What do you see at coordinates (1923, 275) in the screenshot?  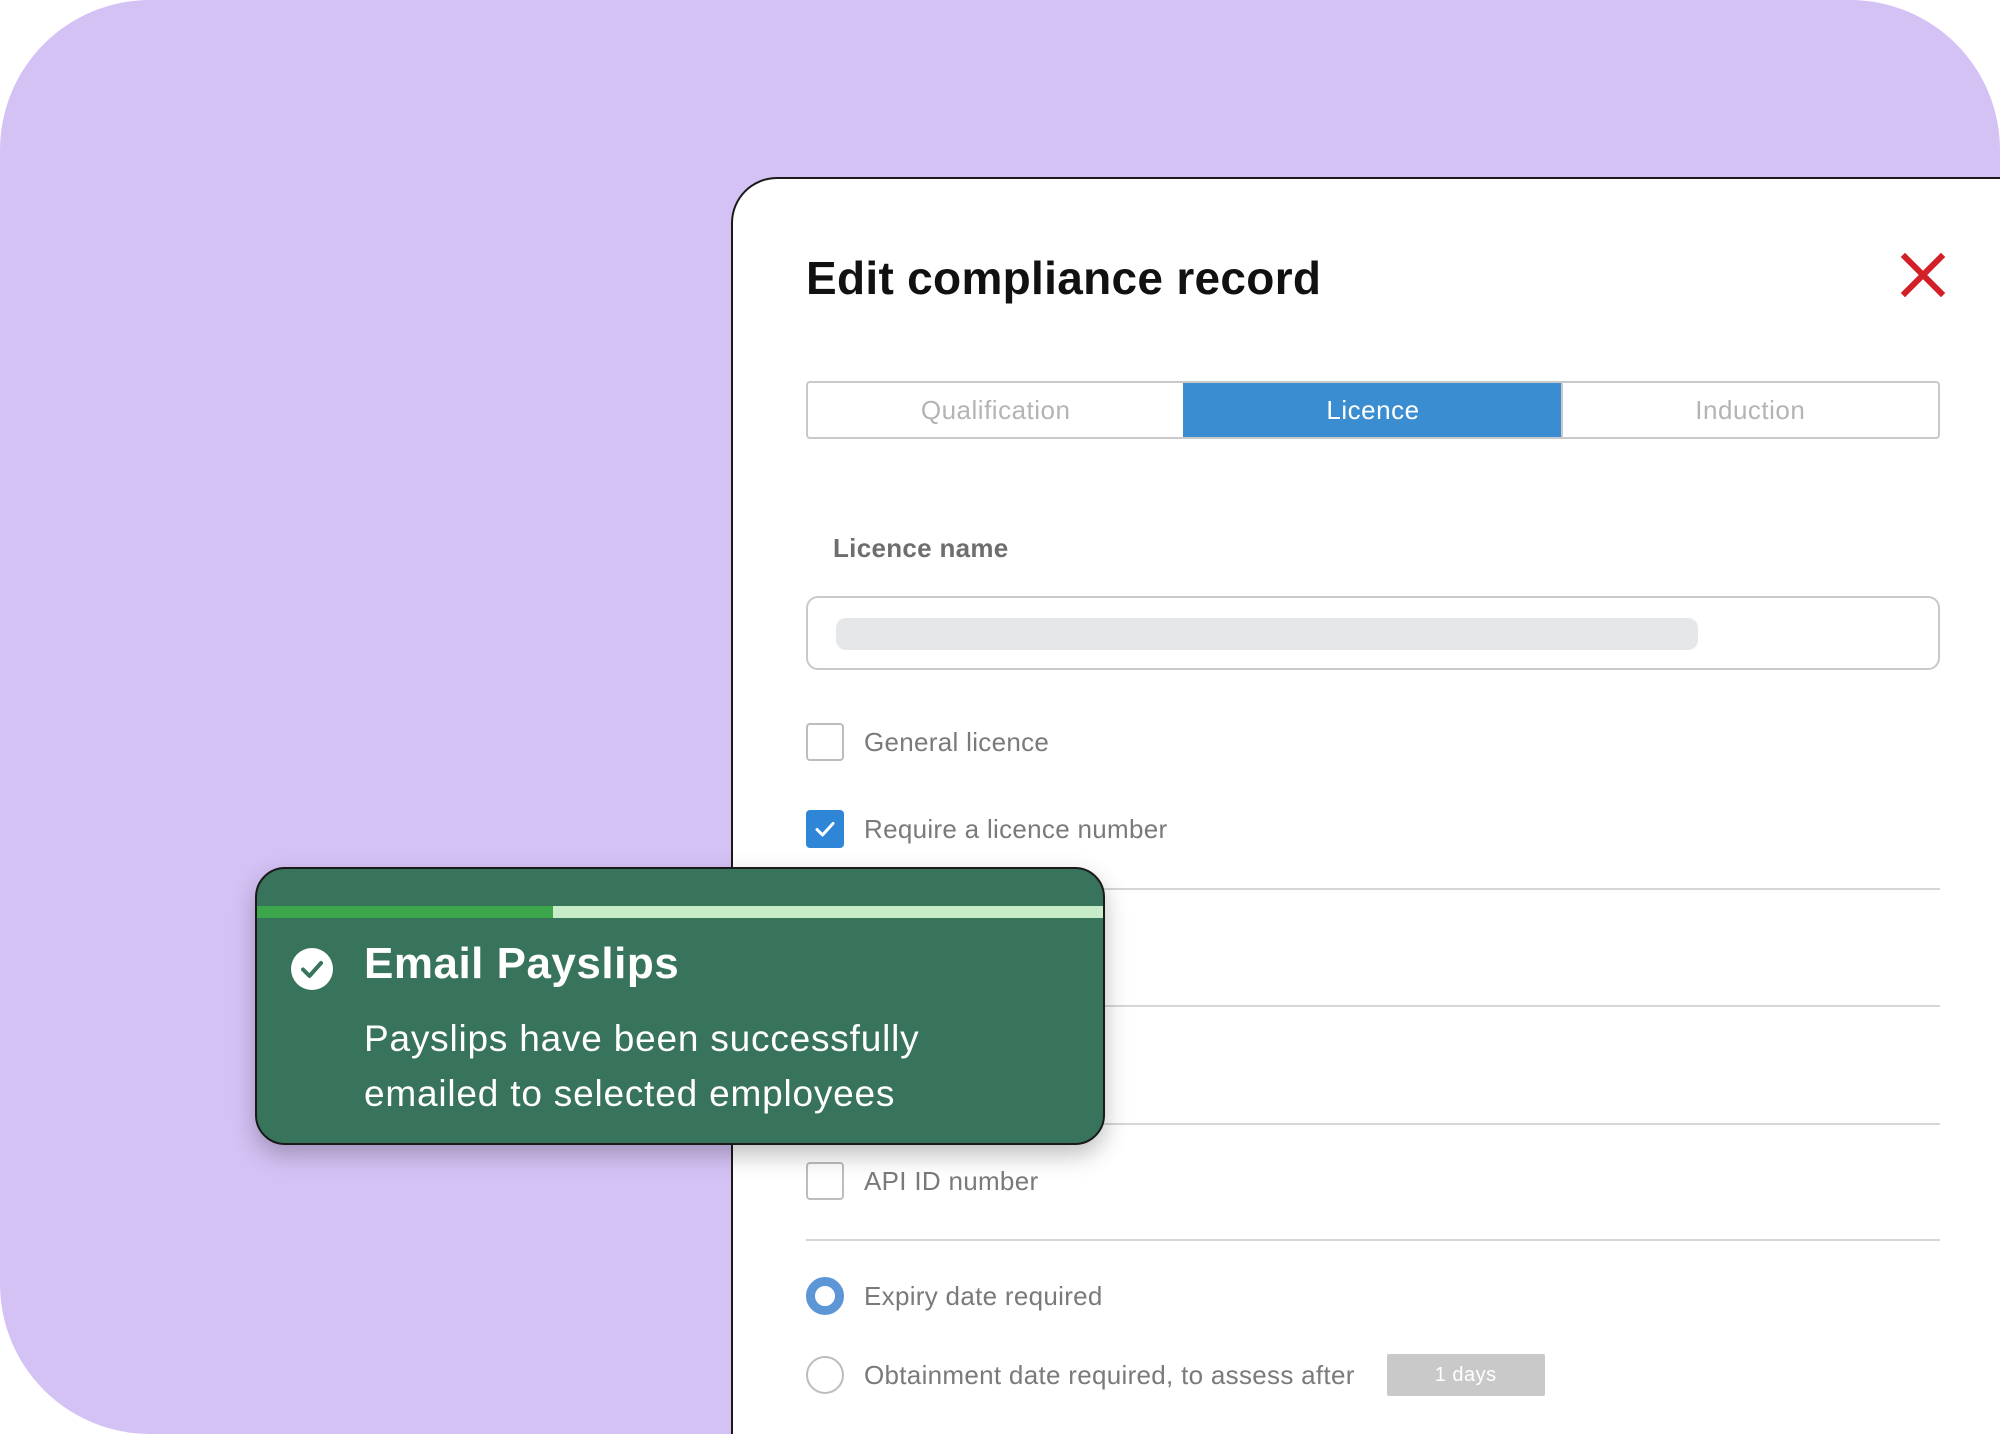 I see `close-icon` at bounding box center [1923, 275].